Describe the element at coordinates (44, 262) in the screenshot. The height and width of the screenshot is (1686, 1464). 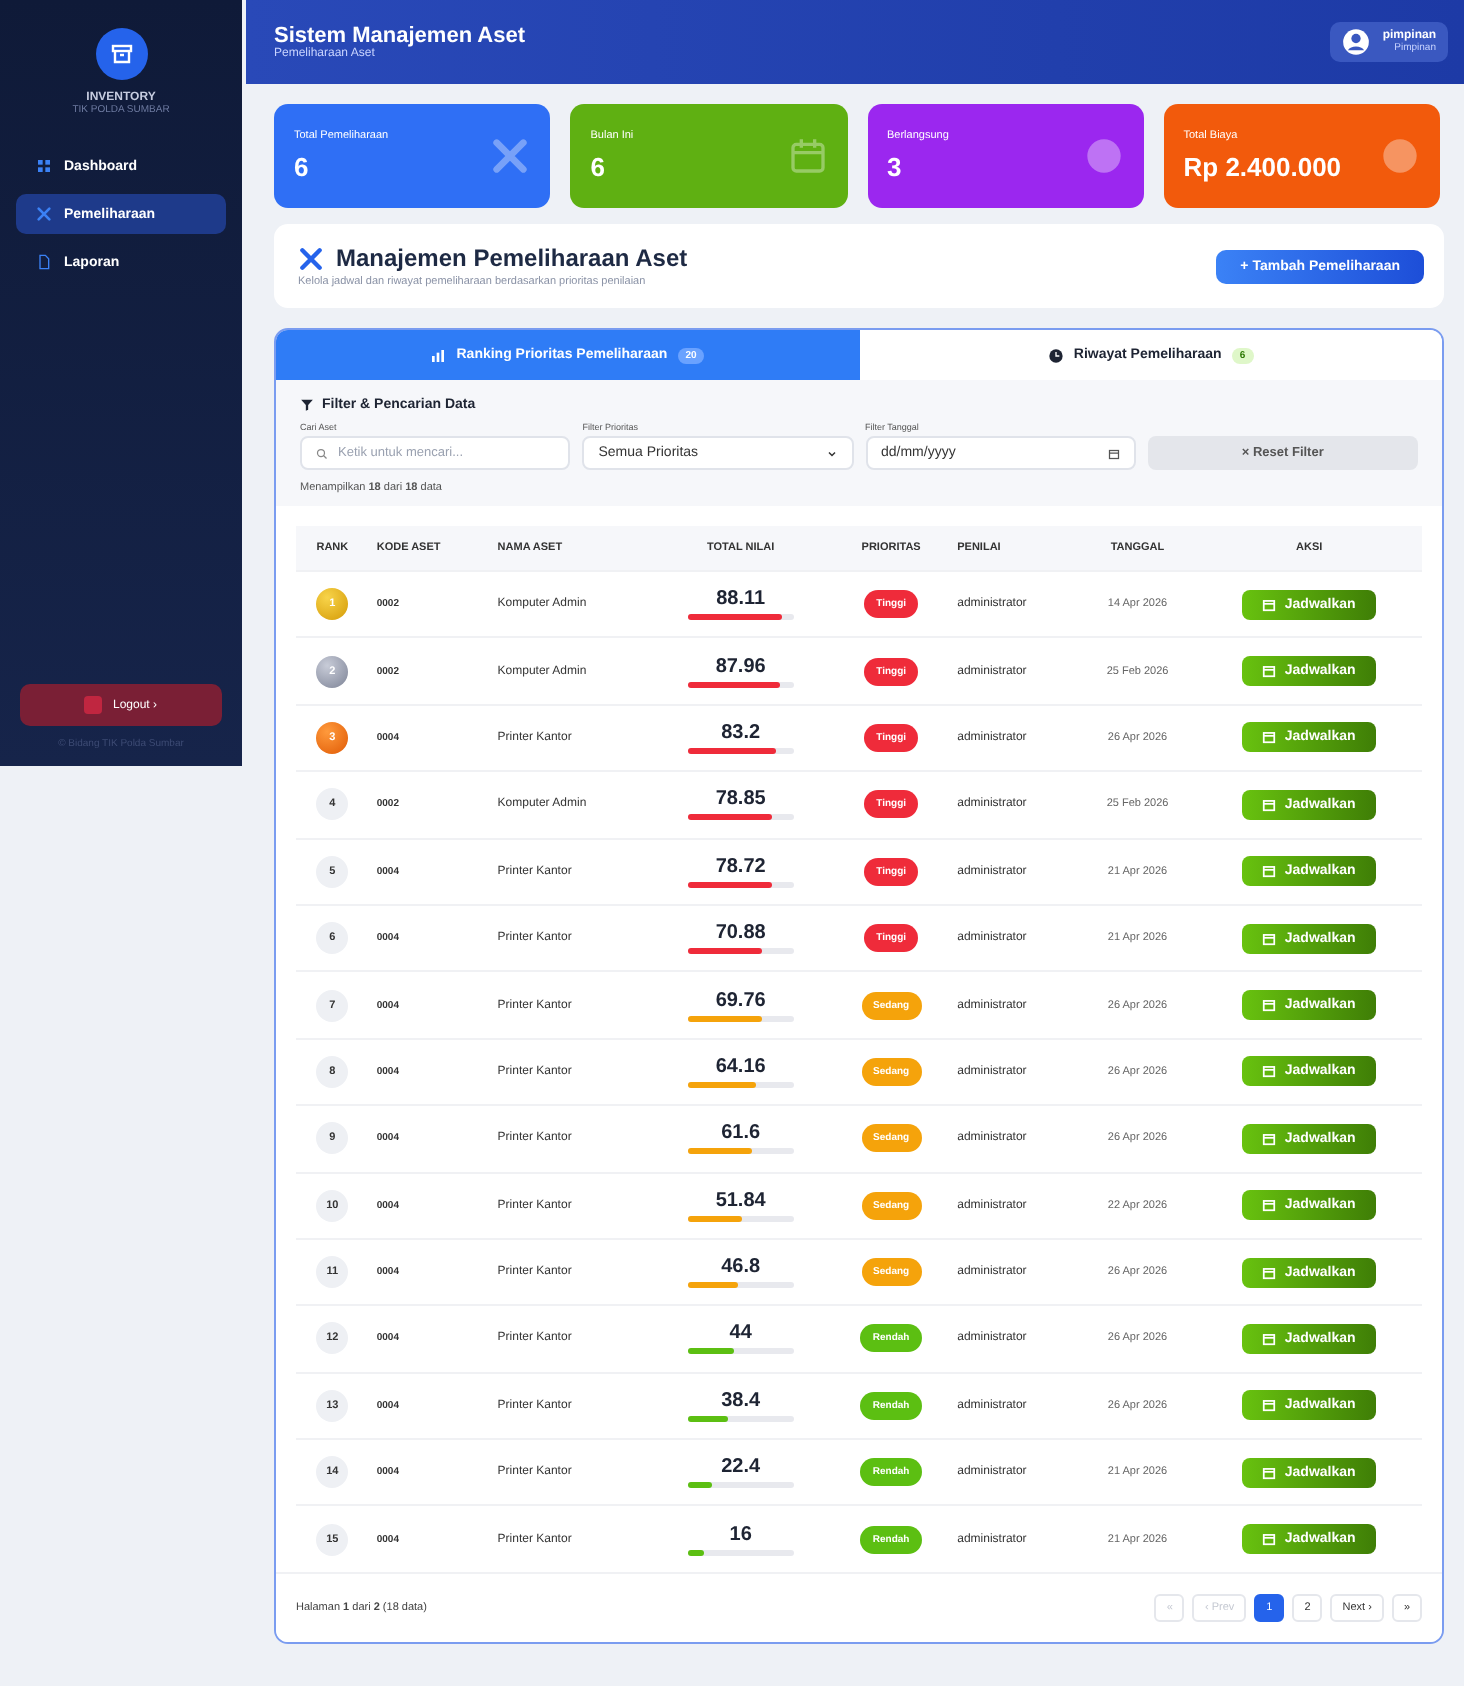
I see `file-icon` at that location.